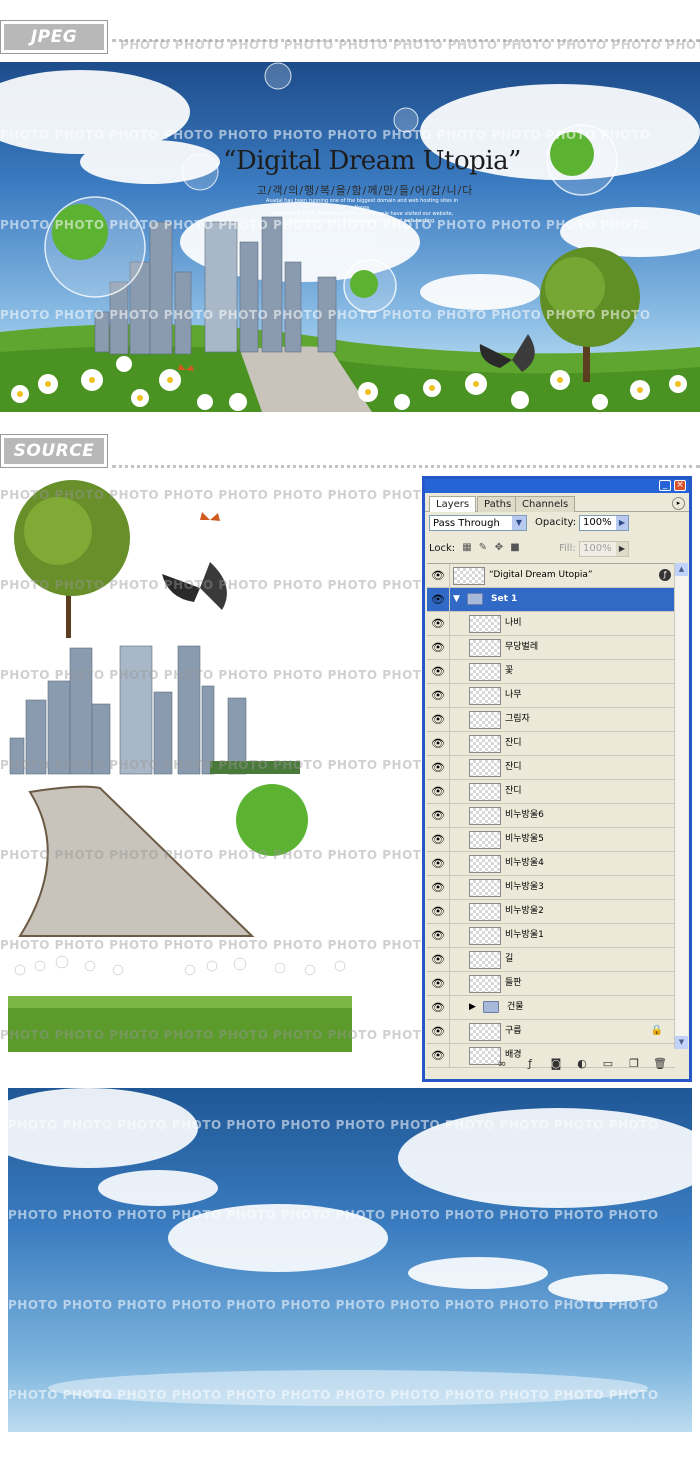  What do you see at coordinates (551, 936) in the screenshot?
I see `layer-row: 👁 비누방울1` at bounding box center [551, 936].